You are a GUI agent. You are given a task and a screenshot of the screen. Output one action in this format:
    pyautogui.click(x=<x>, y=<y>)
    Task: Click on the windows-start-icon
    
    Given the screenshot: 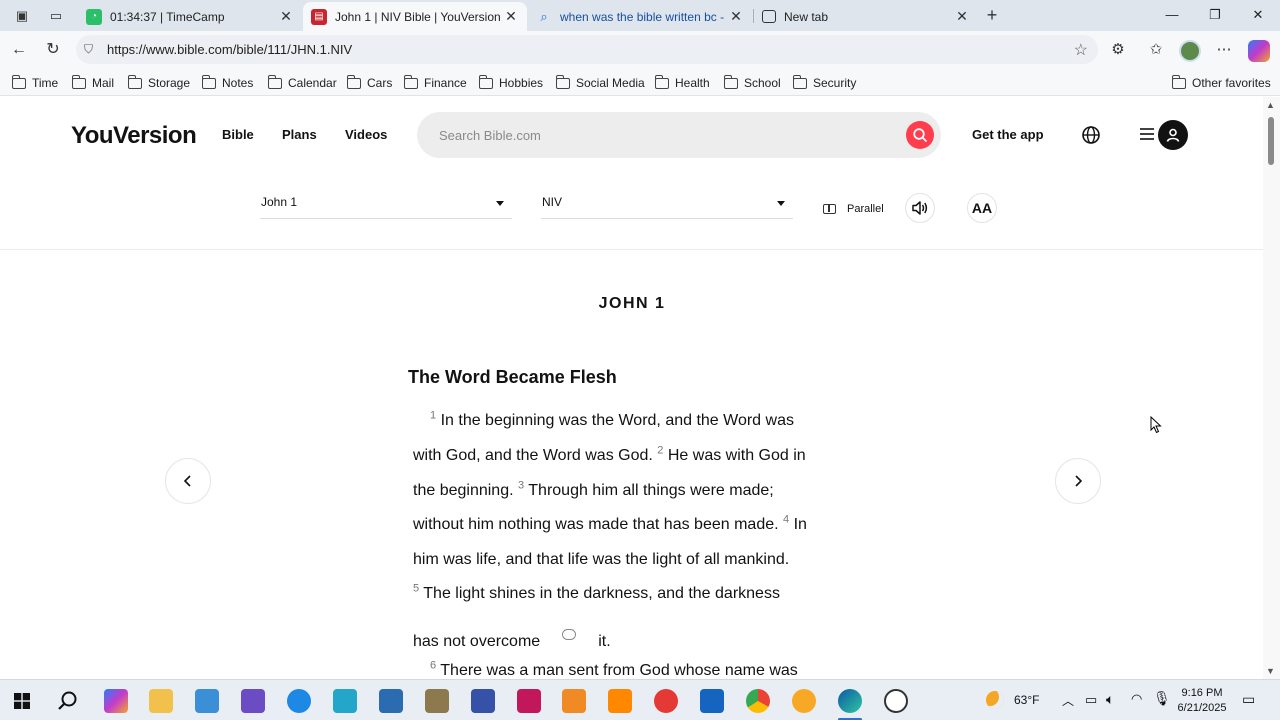 What is the action you would take?
    pyautogui.click(x=22, y=701)
    